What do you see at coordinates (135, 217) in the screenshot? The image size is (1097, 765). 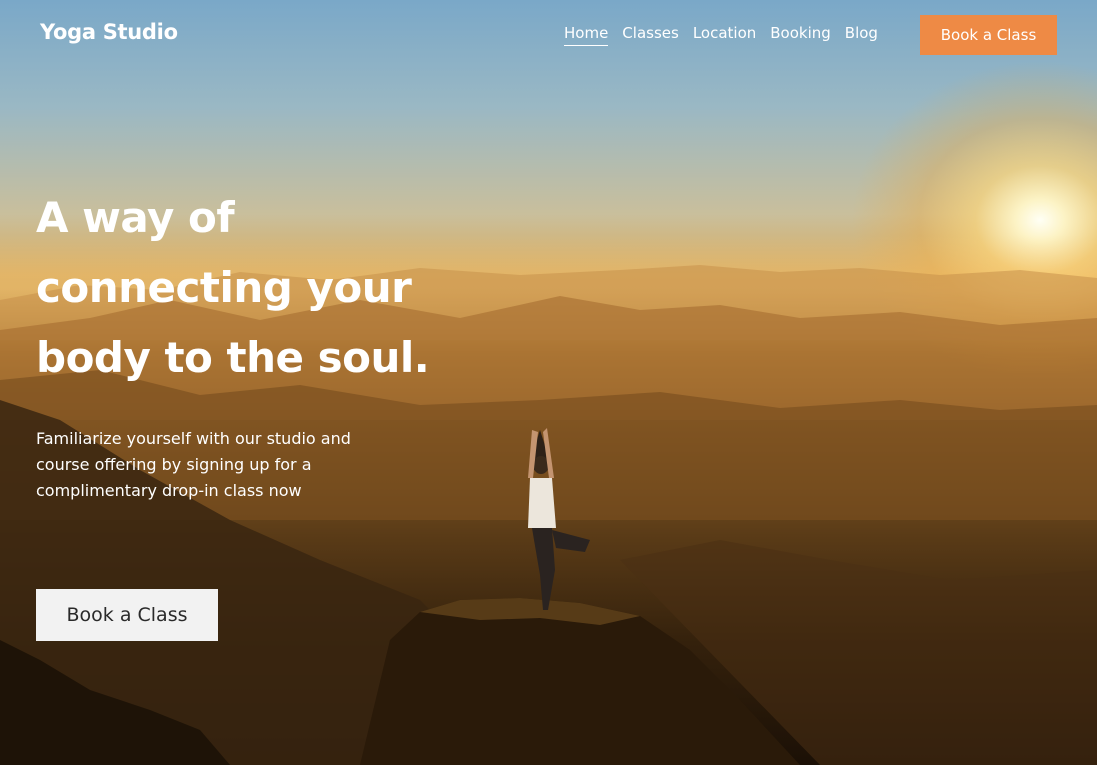 I see `headline-line: A way of` at bounding box center [135, 217].